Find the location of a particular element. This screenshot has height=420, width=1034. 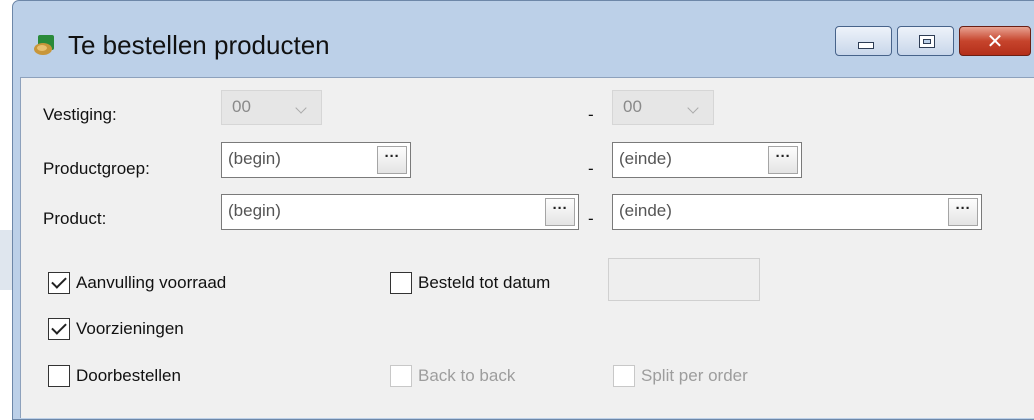

close-button: ✕ is located at coordinates (995, 41).